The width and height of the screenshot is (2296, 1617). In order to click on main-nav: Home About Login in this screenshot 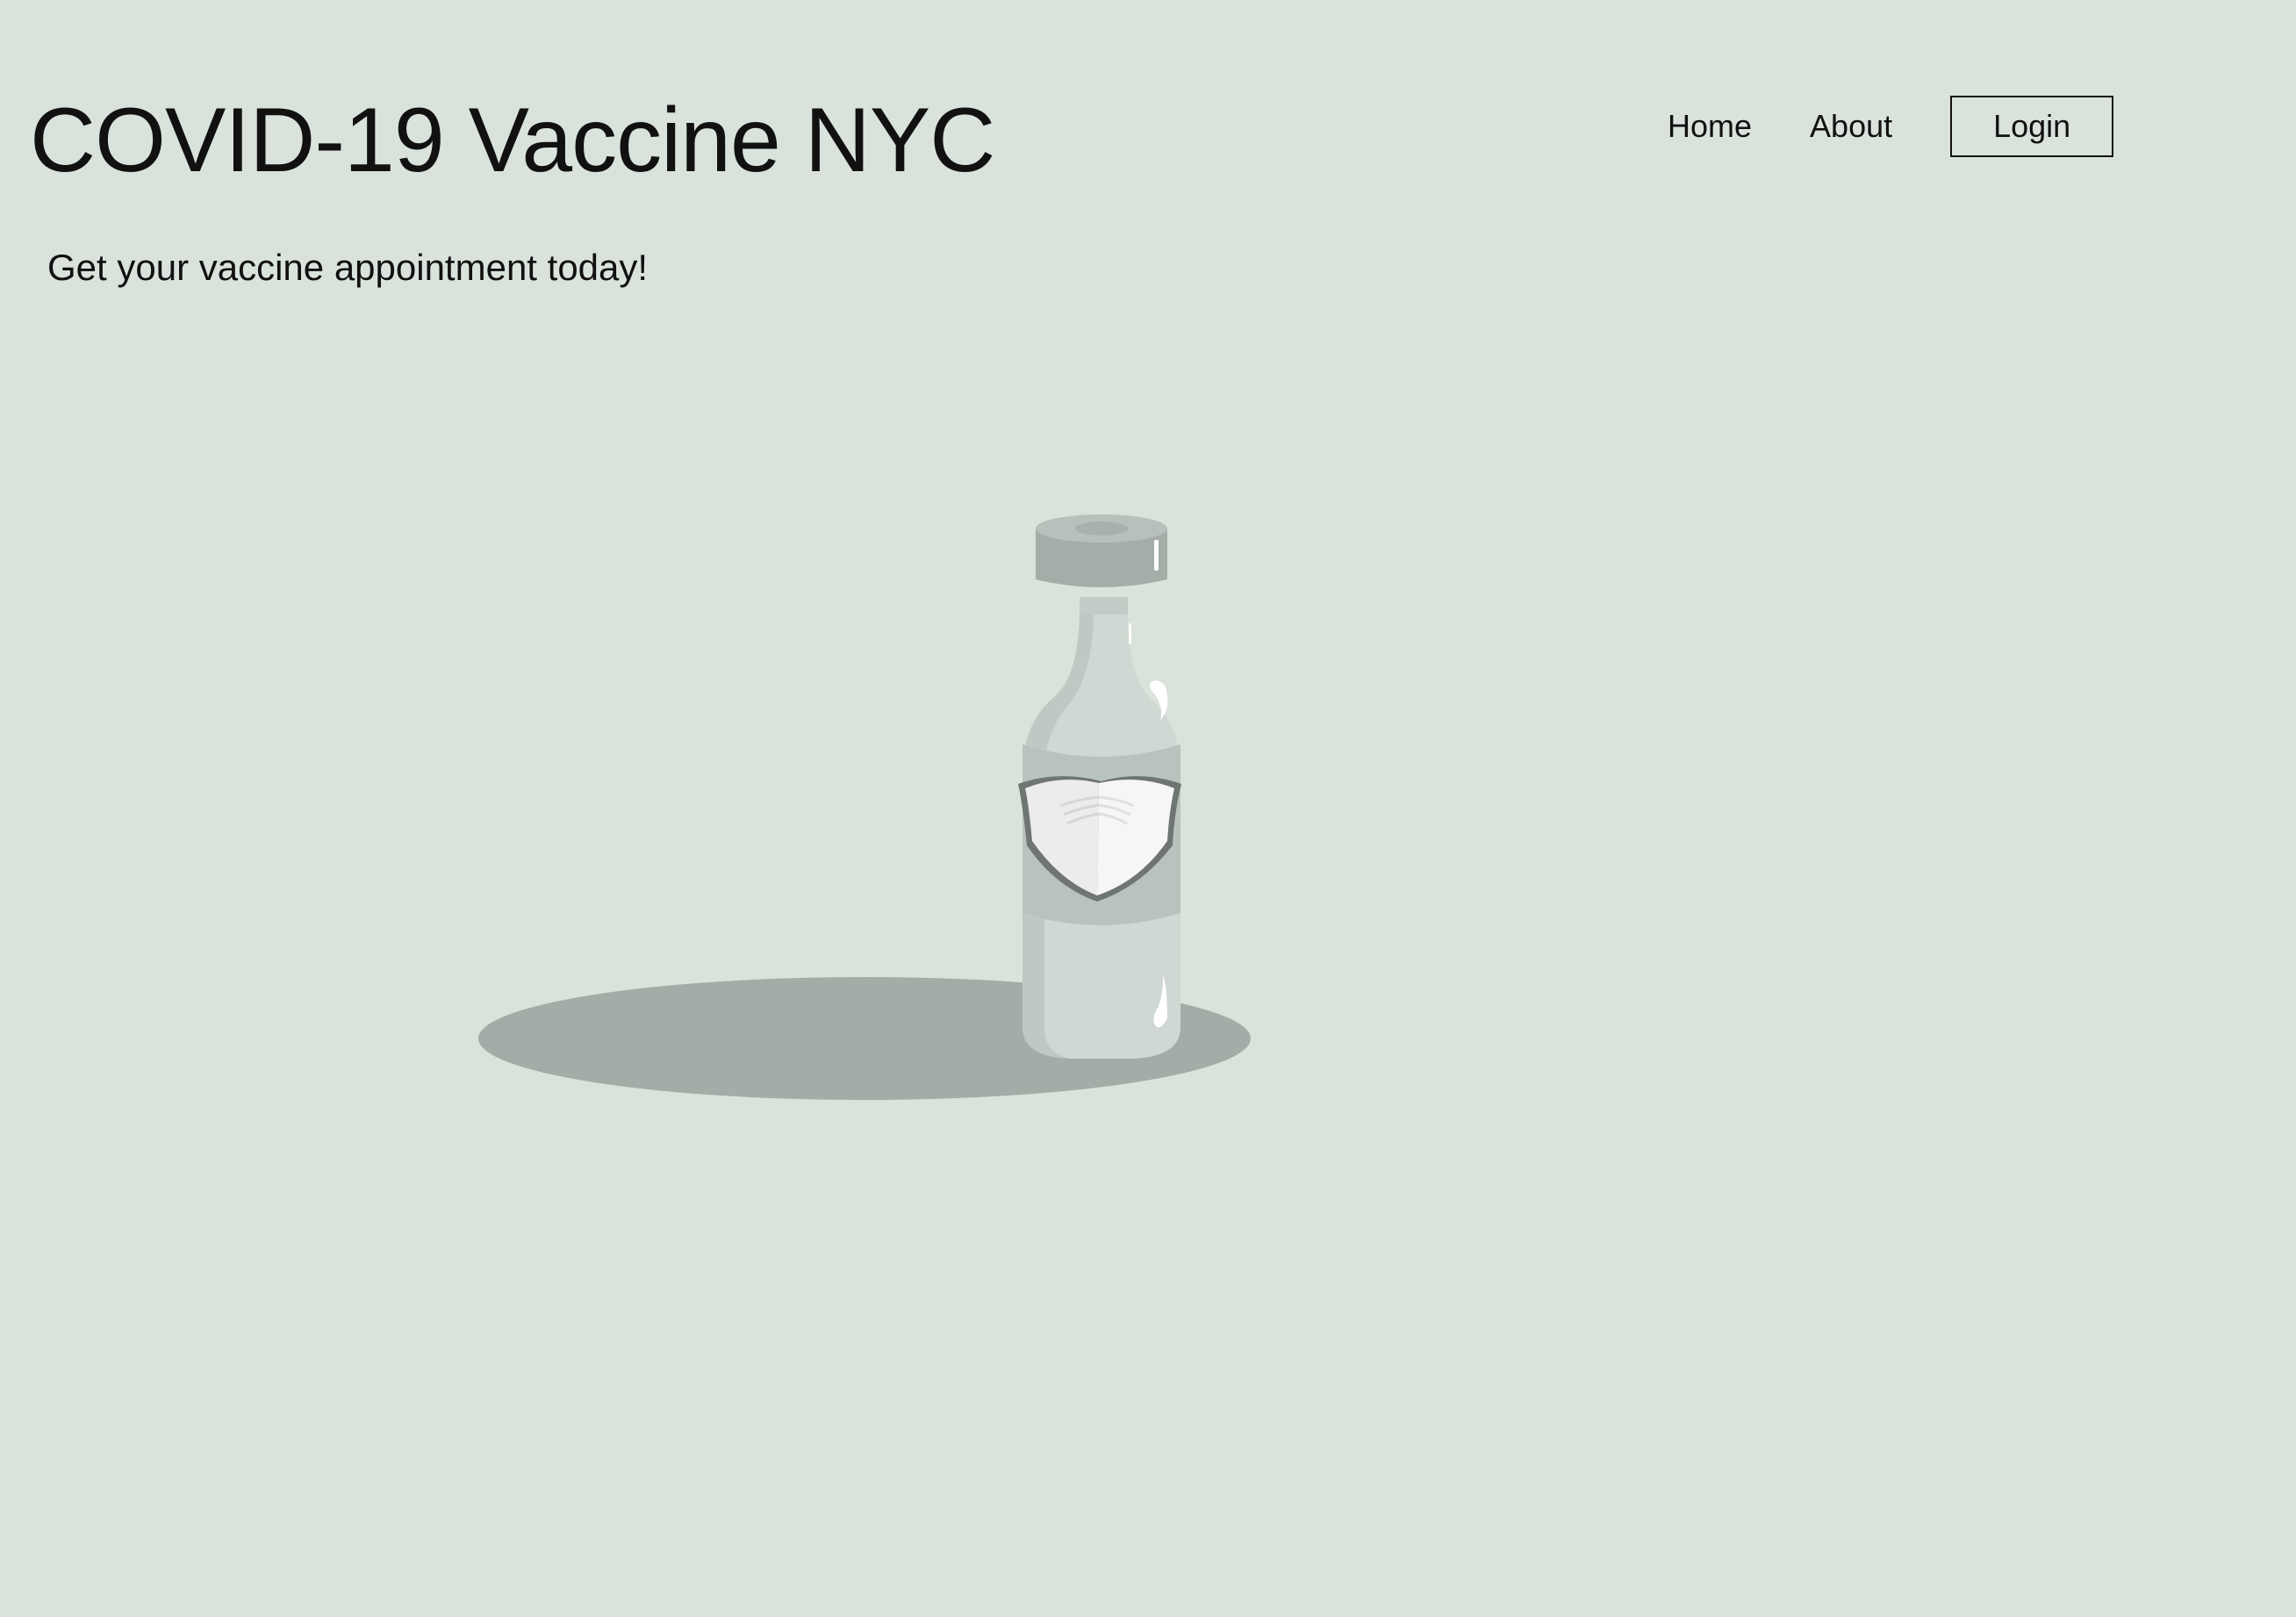, I will do `click(1891, 126)`.